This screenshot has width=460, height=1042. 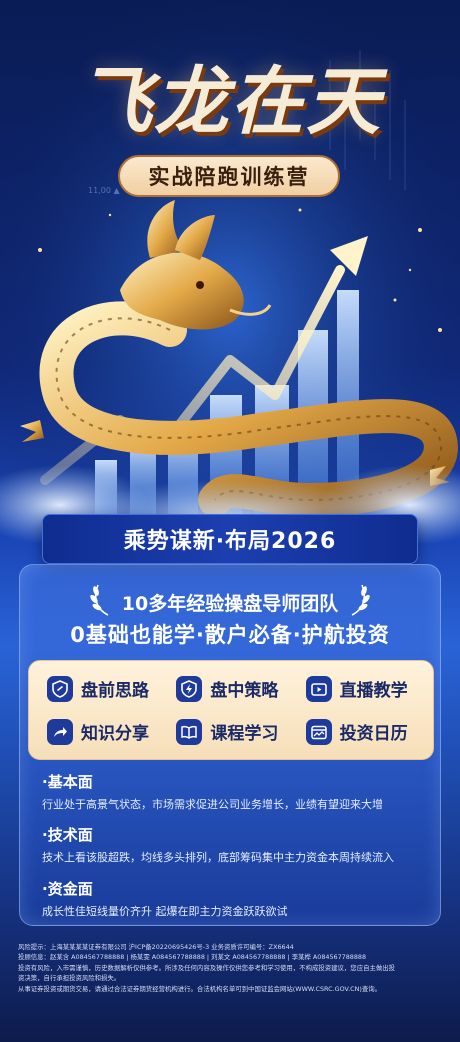 What do you see at coordinates (373, 734) in the screenshot?
I see `feature-label: 投资日历` at bounding box center [373, 734].